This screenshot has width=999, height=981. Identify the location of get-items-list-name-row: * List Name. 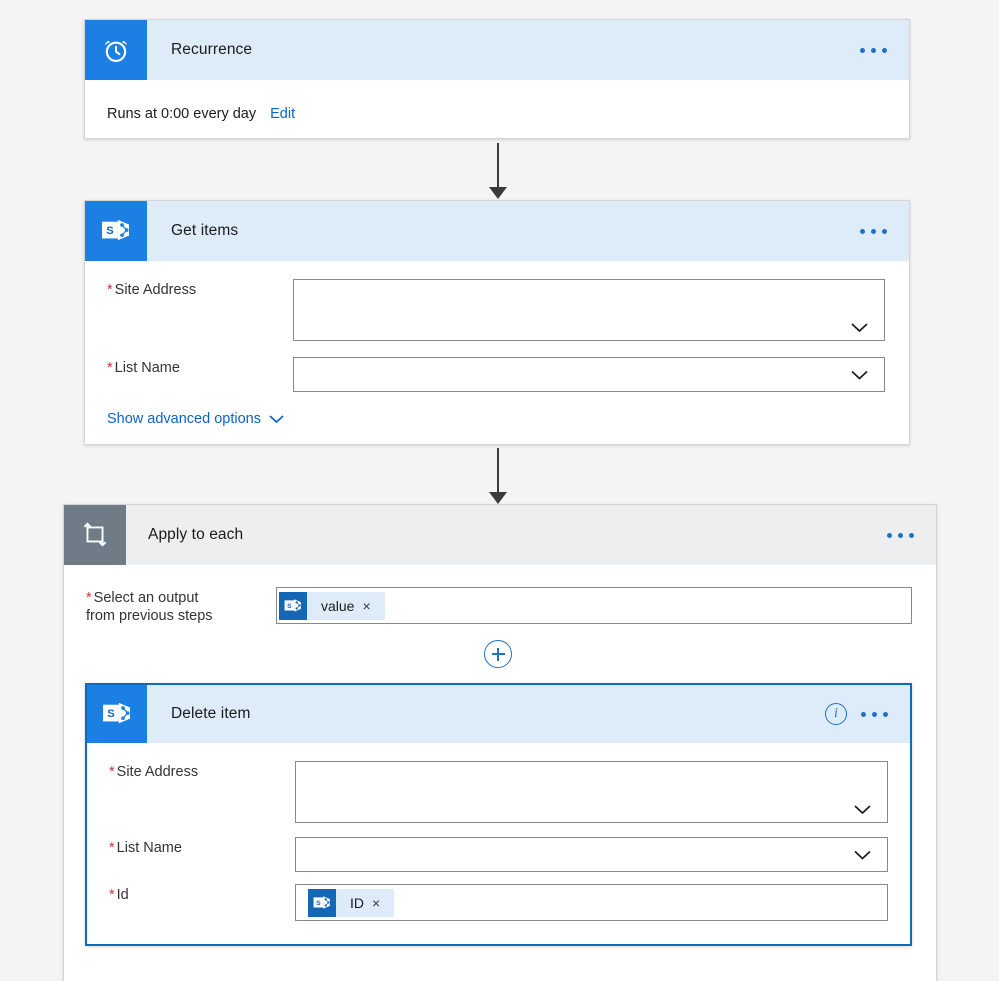
(496, 374).